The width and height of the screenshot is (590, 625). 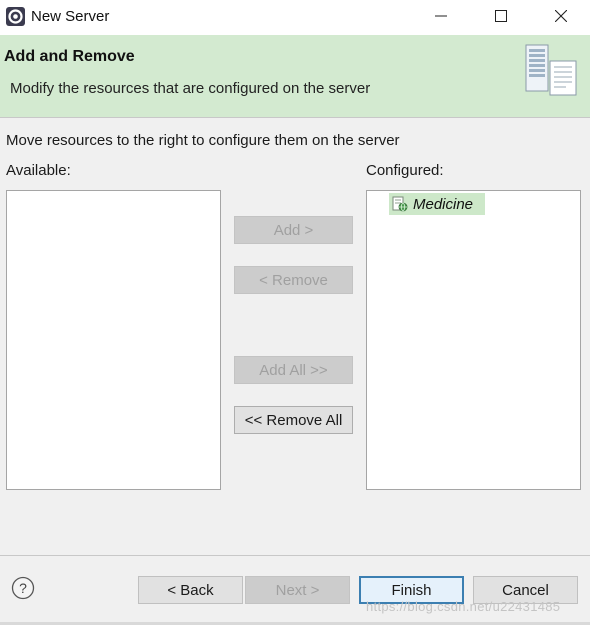 I want to click on eclipse-app-icon, so click(x=15, y=16).